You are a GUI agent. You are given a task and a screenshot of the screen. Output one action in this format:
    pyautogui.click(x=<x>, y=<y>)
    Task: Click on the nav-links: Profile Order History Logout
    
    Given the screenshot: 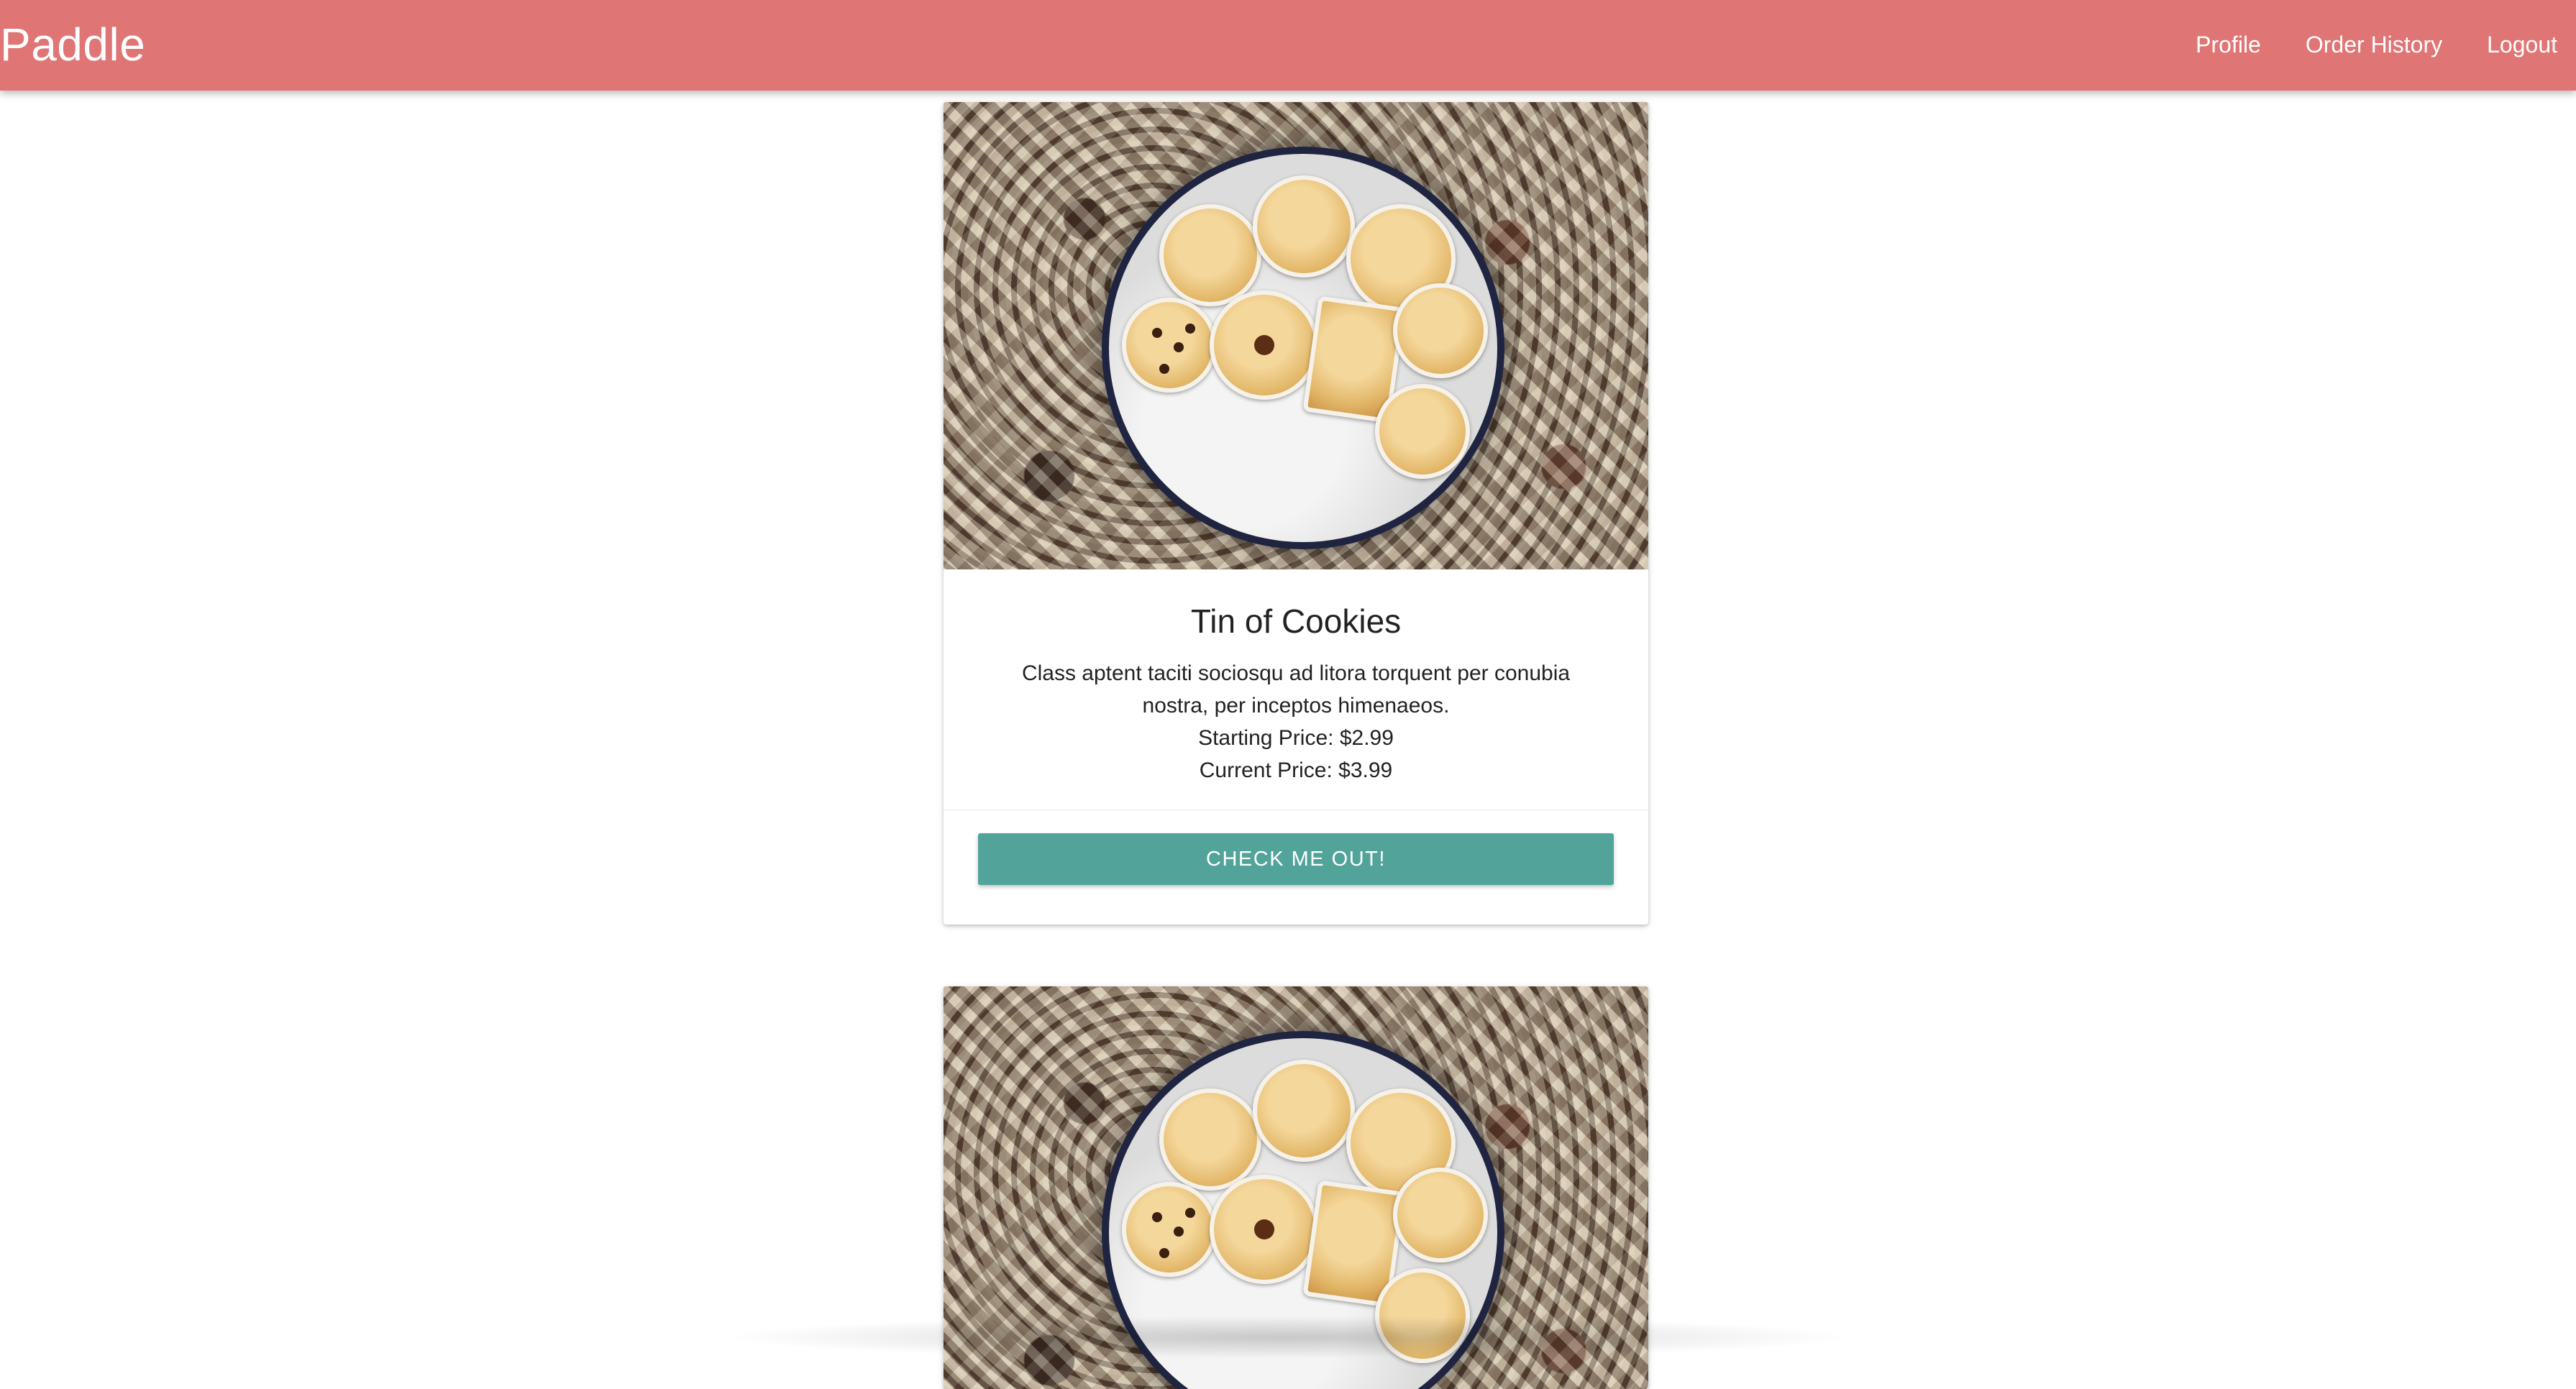 What is the action you would take?
    pyautogui.click(x=2365, y=45)
    